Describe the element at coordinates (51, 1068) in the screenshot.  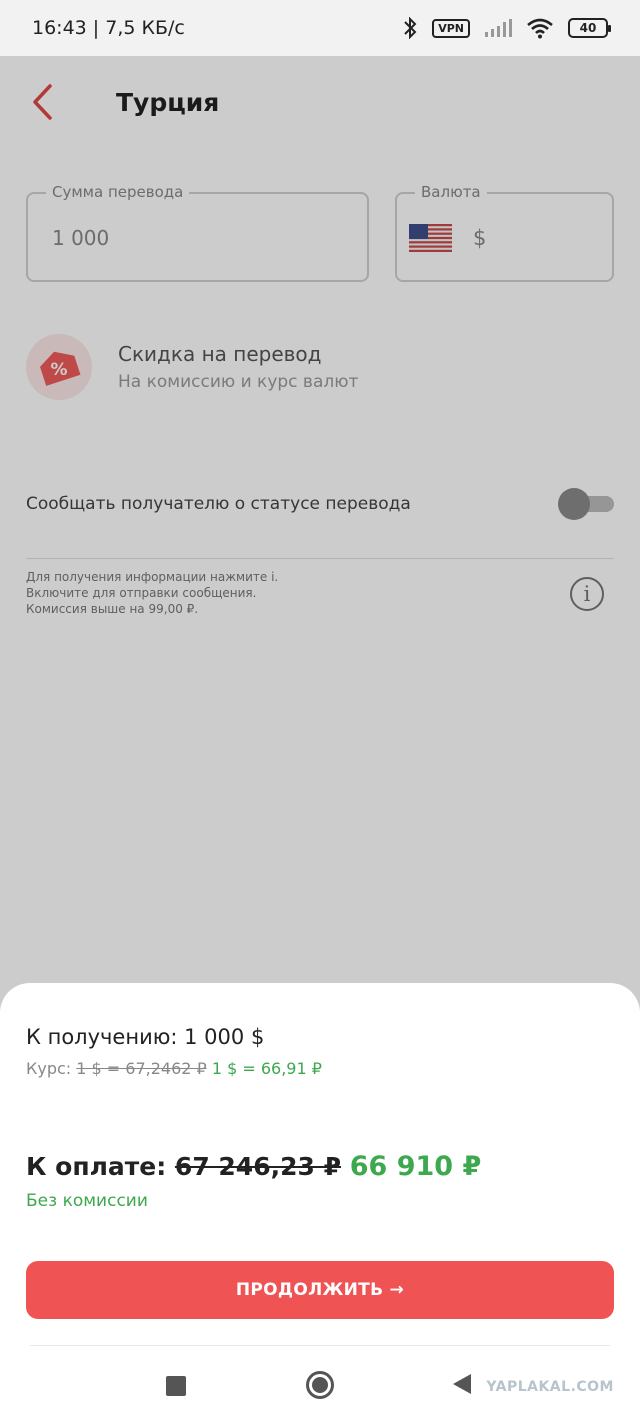
I see `rate-label: Курс:` at that location.